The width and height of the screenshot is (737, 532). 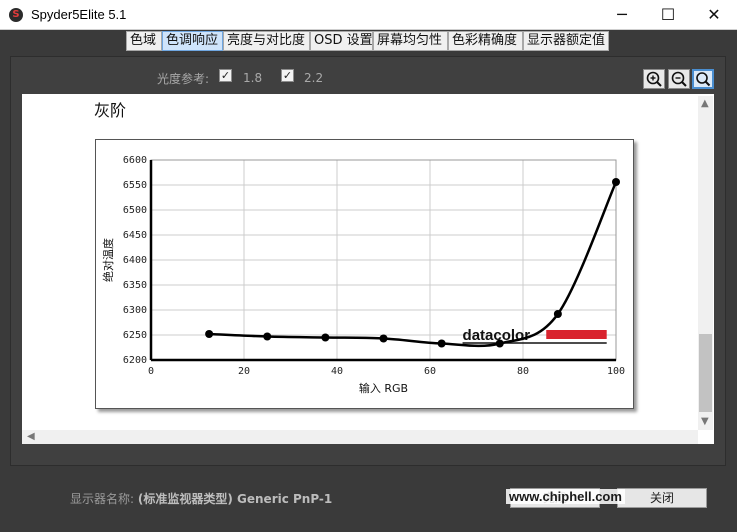 What do you see at coordinates (430, 371) in the screenshot?
I see `x-tick-label: 60` at bounding box center [430, 371].